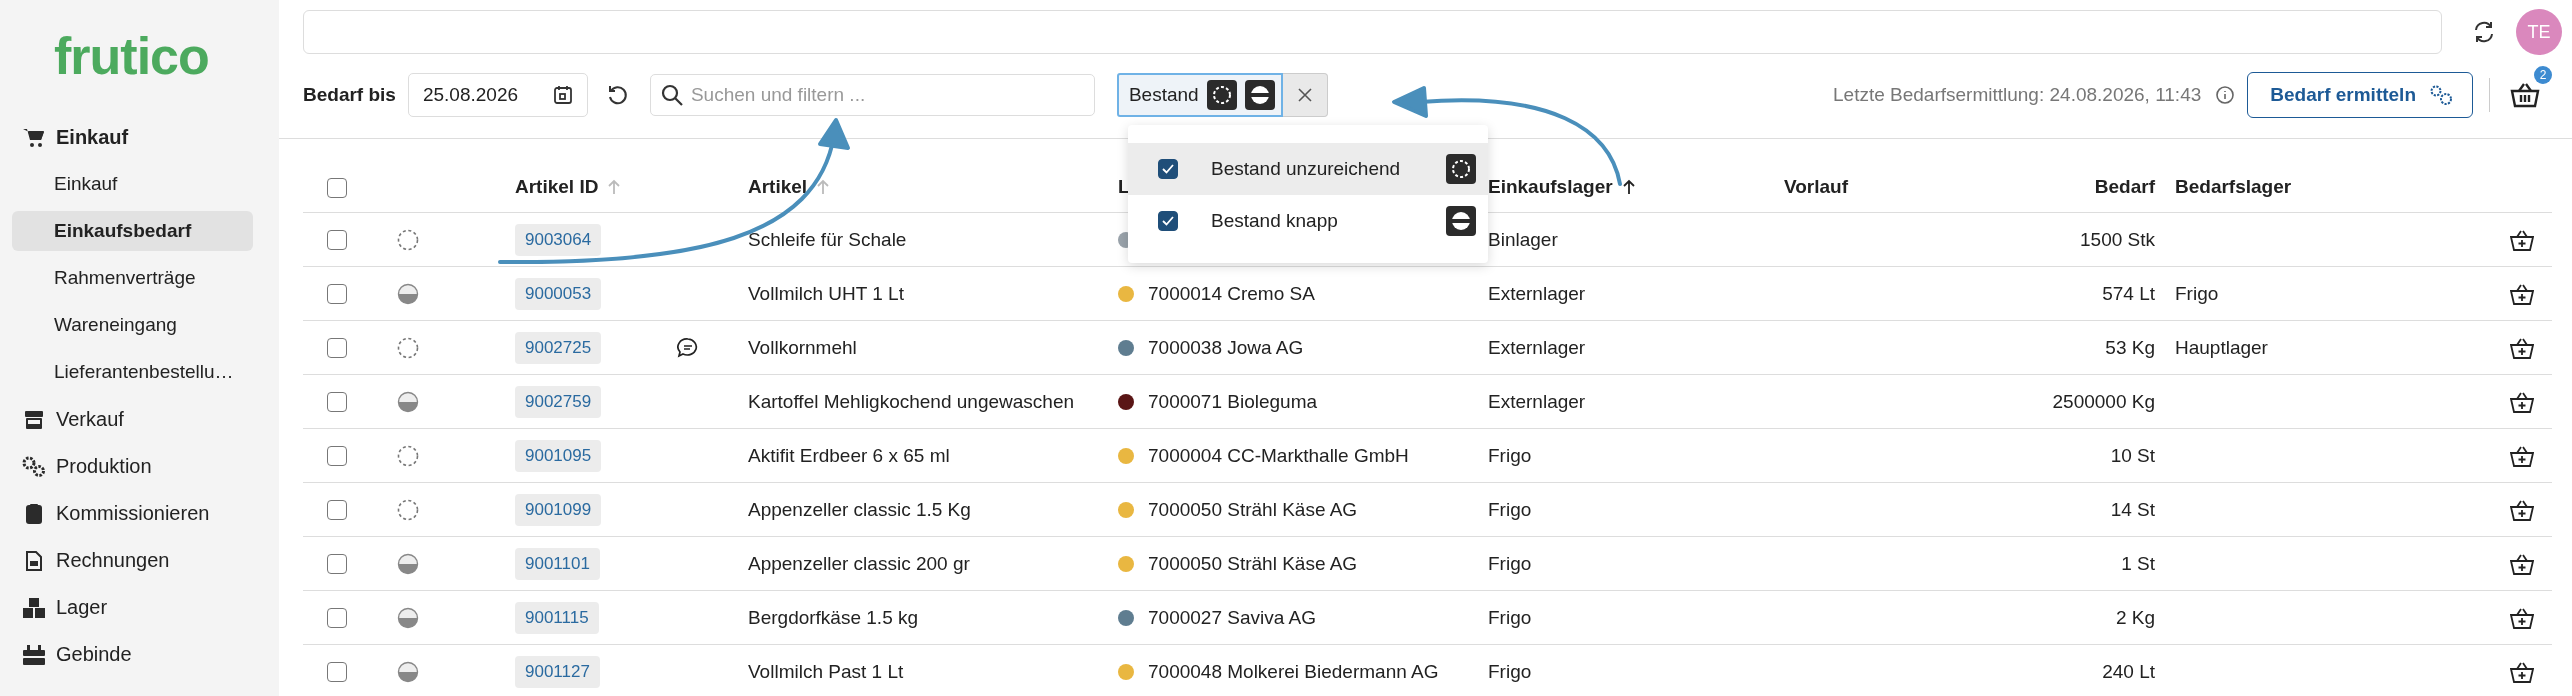 The image size is (2572, 696). I want to click on nav-item: Produktion, so click(139, 466).